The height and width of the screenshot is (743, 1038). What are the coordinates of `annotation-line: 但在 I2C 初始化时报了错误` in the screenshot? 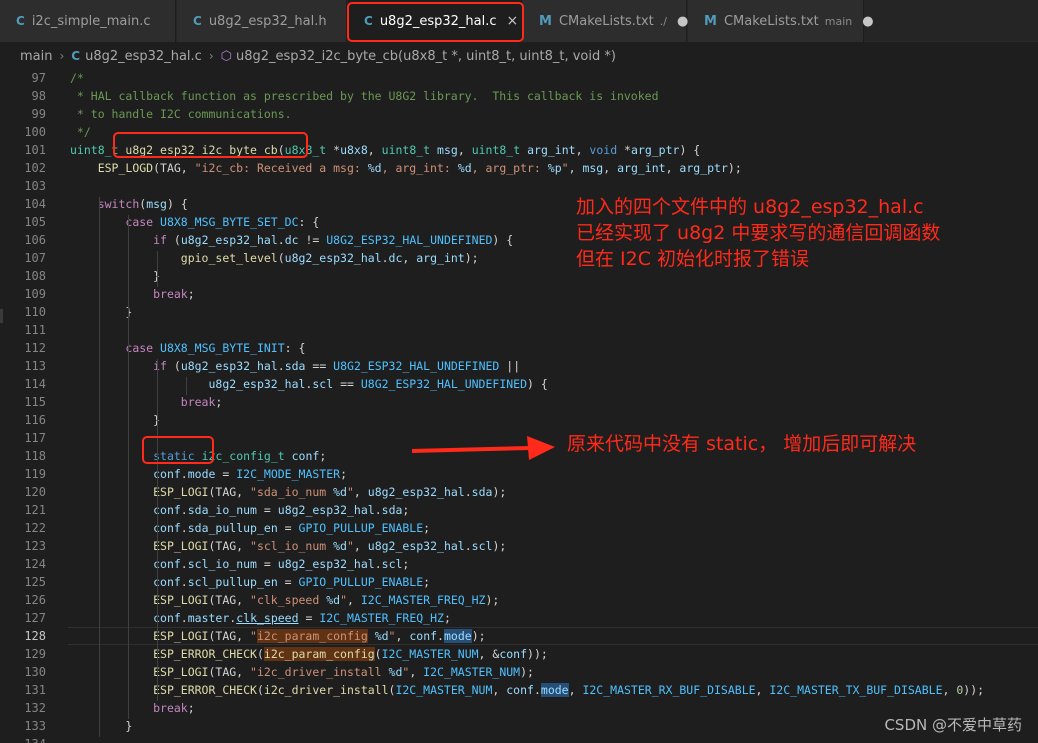 It's located at (693, 259).